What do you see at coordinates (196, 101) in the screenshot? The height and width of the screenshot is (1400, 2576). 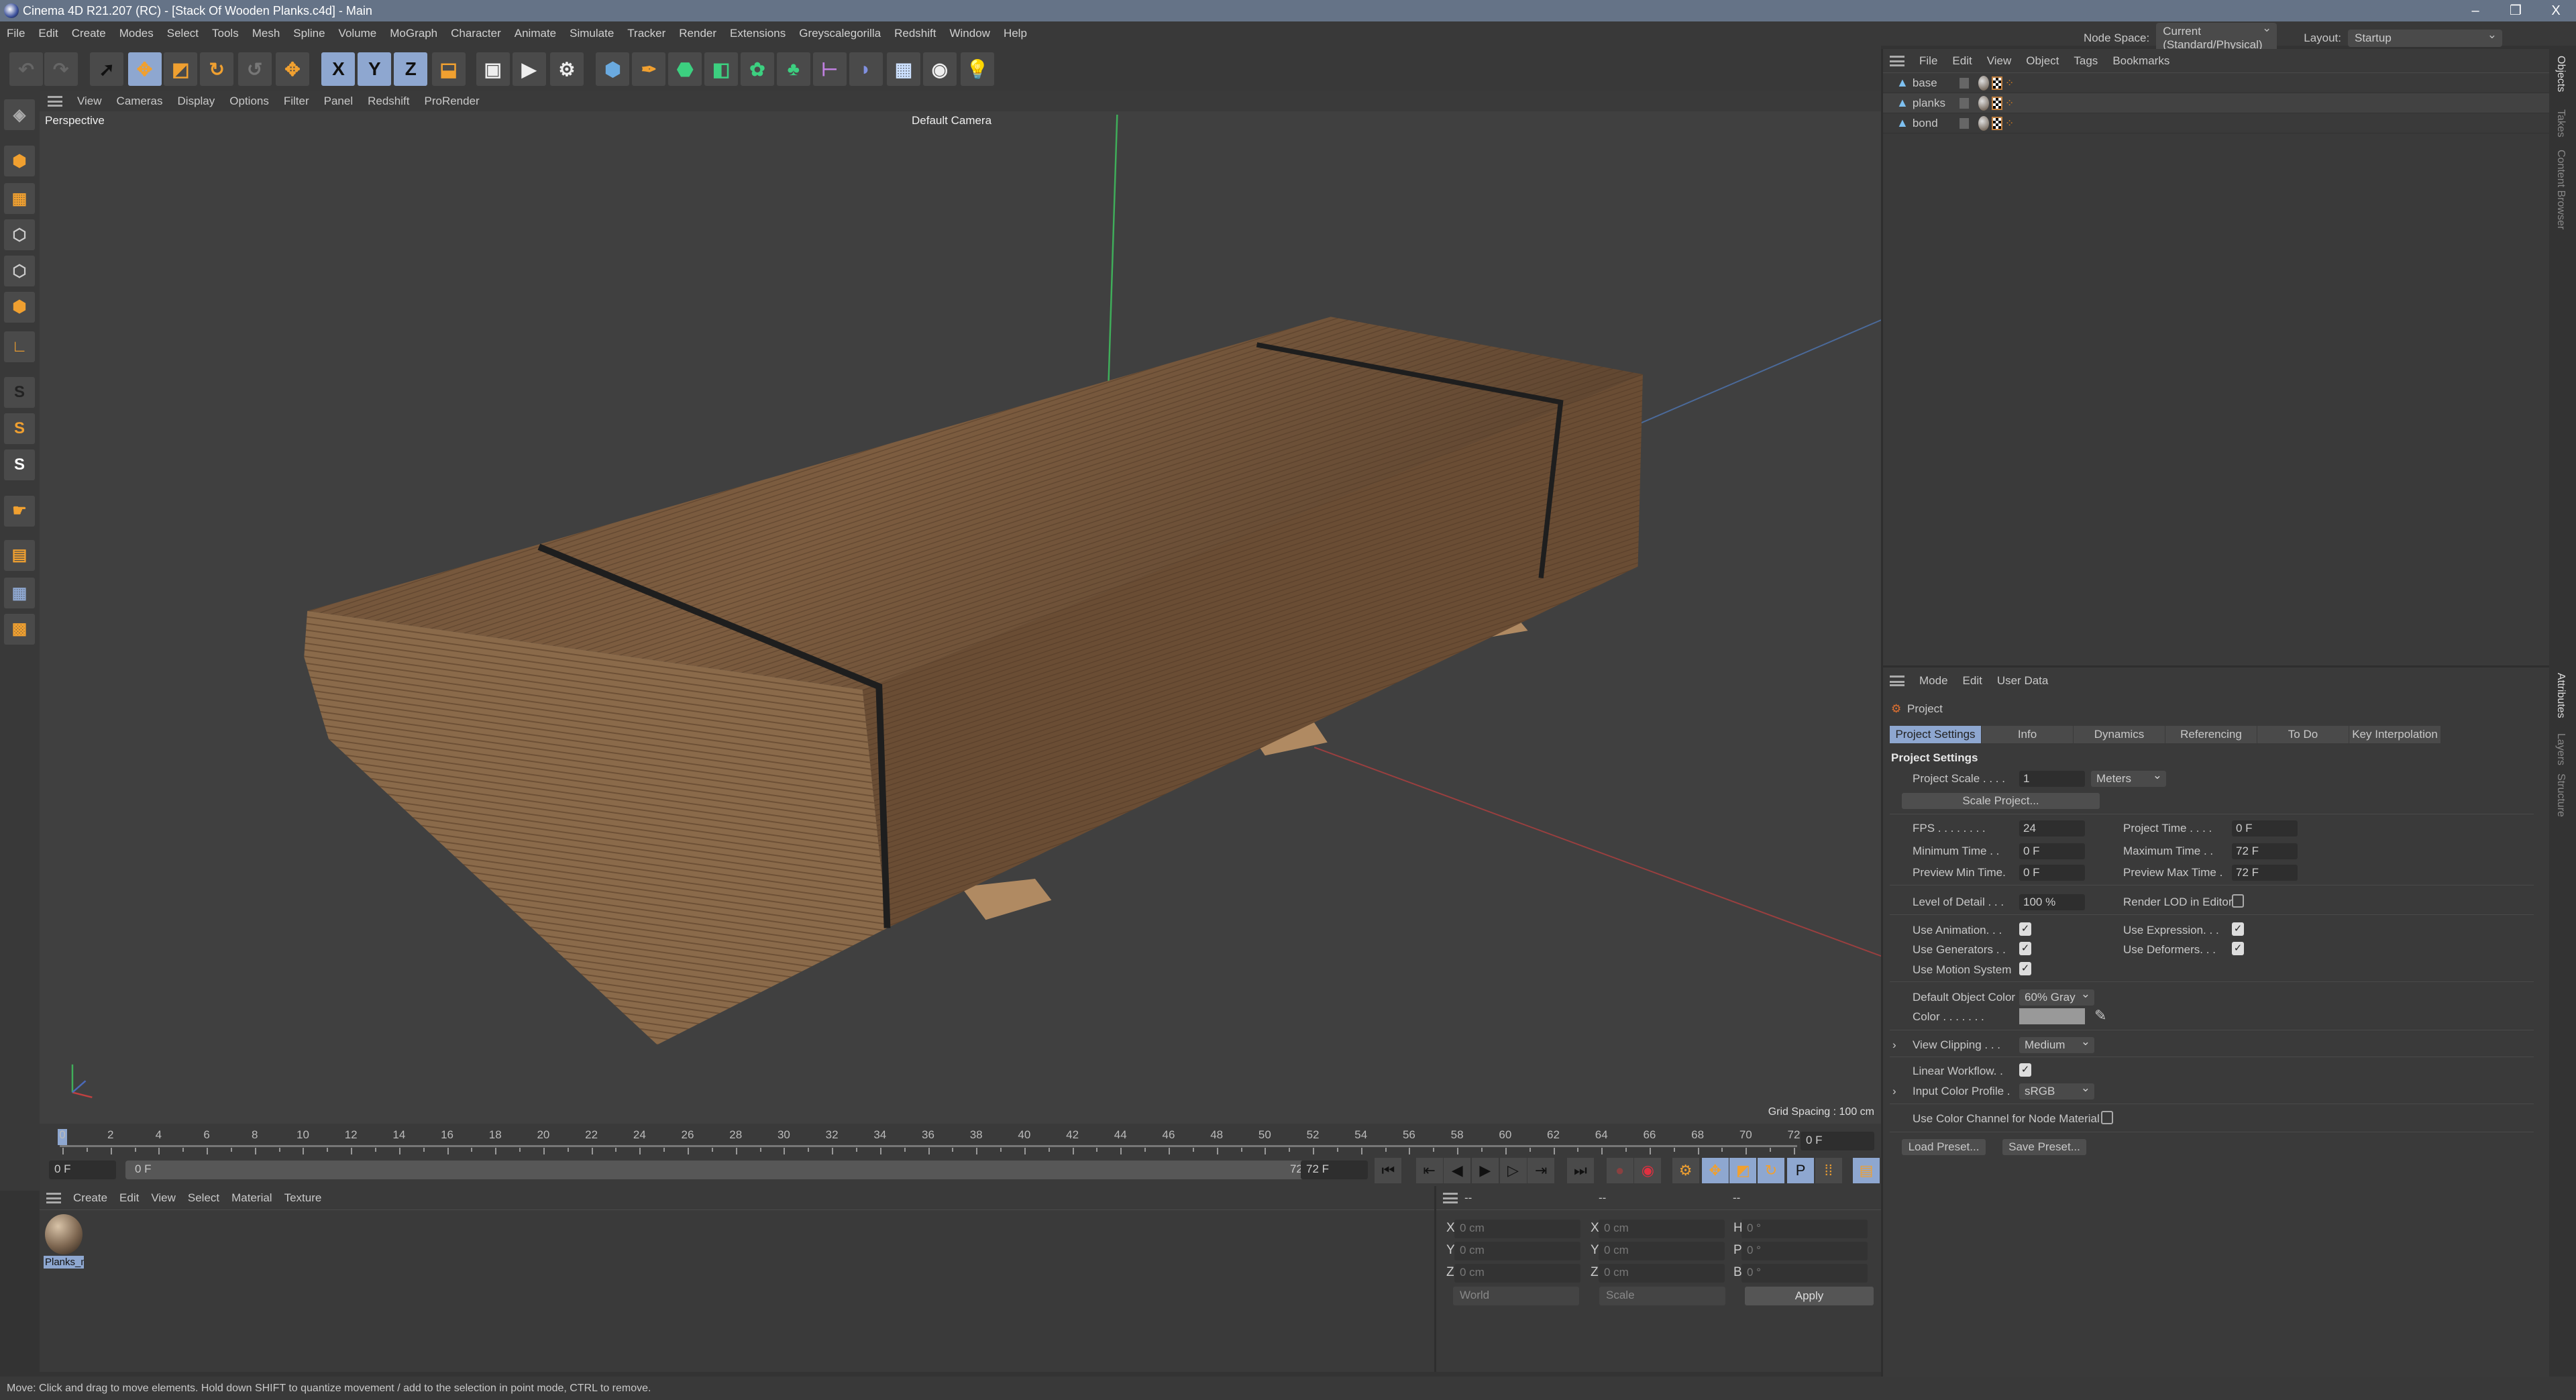 I see `viewport-menu-display: Display` at bounding box center [196, 101].